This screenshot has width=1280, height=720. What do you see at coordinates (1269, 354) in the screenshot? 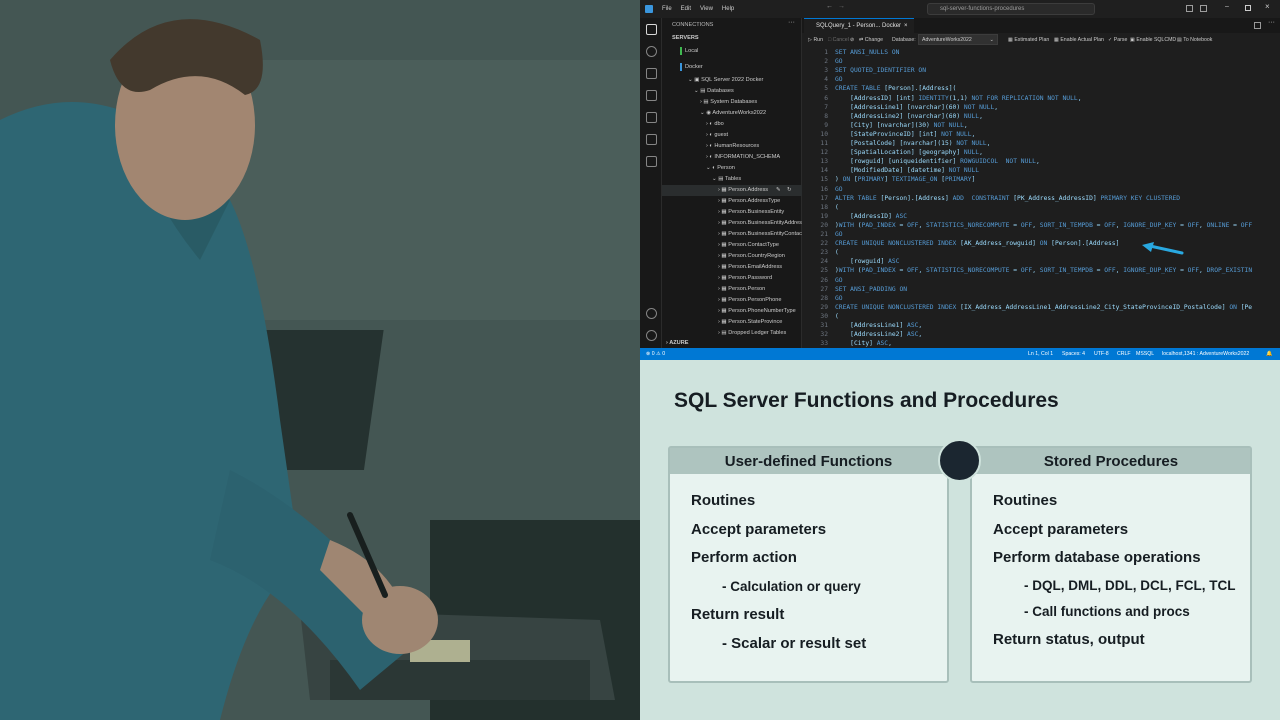
I see `notification-bell-icon: 🔔` at bounding box center [1269, 354].